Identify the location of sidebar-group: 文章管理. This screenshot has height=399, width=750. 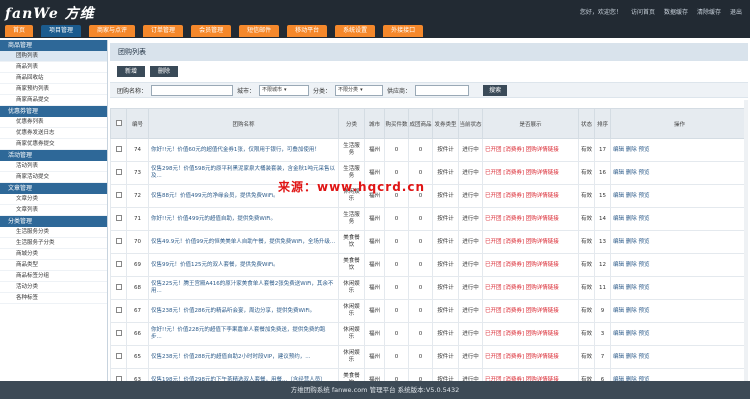
(53, 188).